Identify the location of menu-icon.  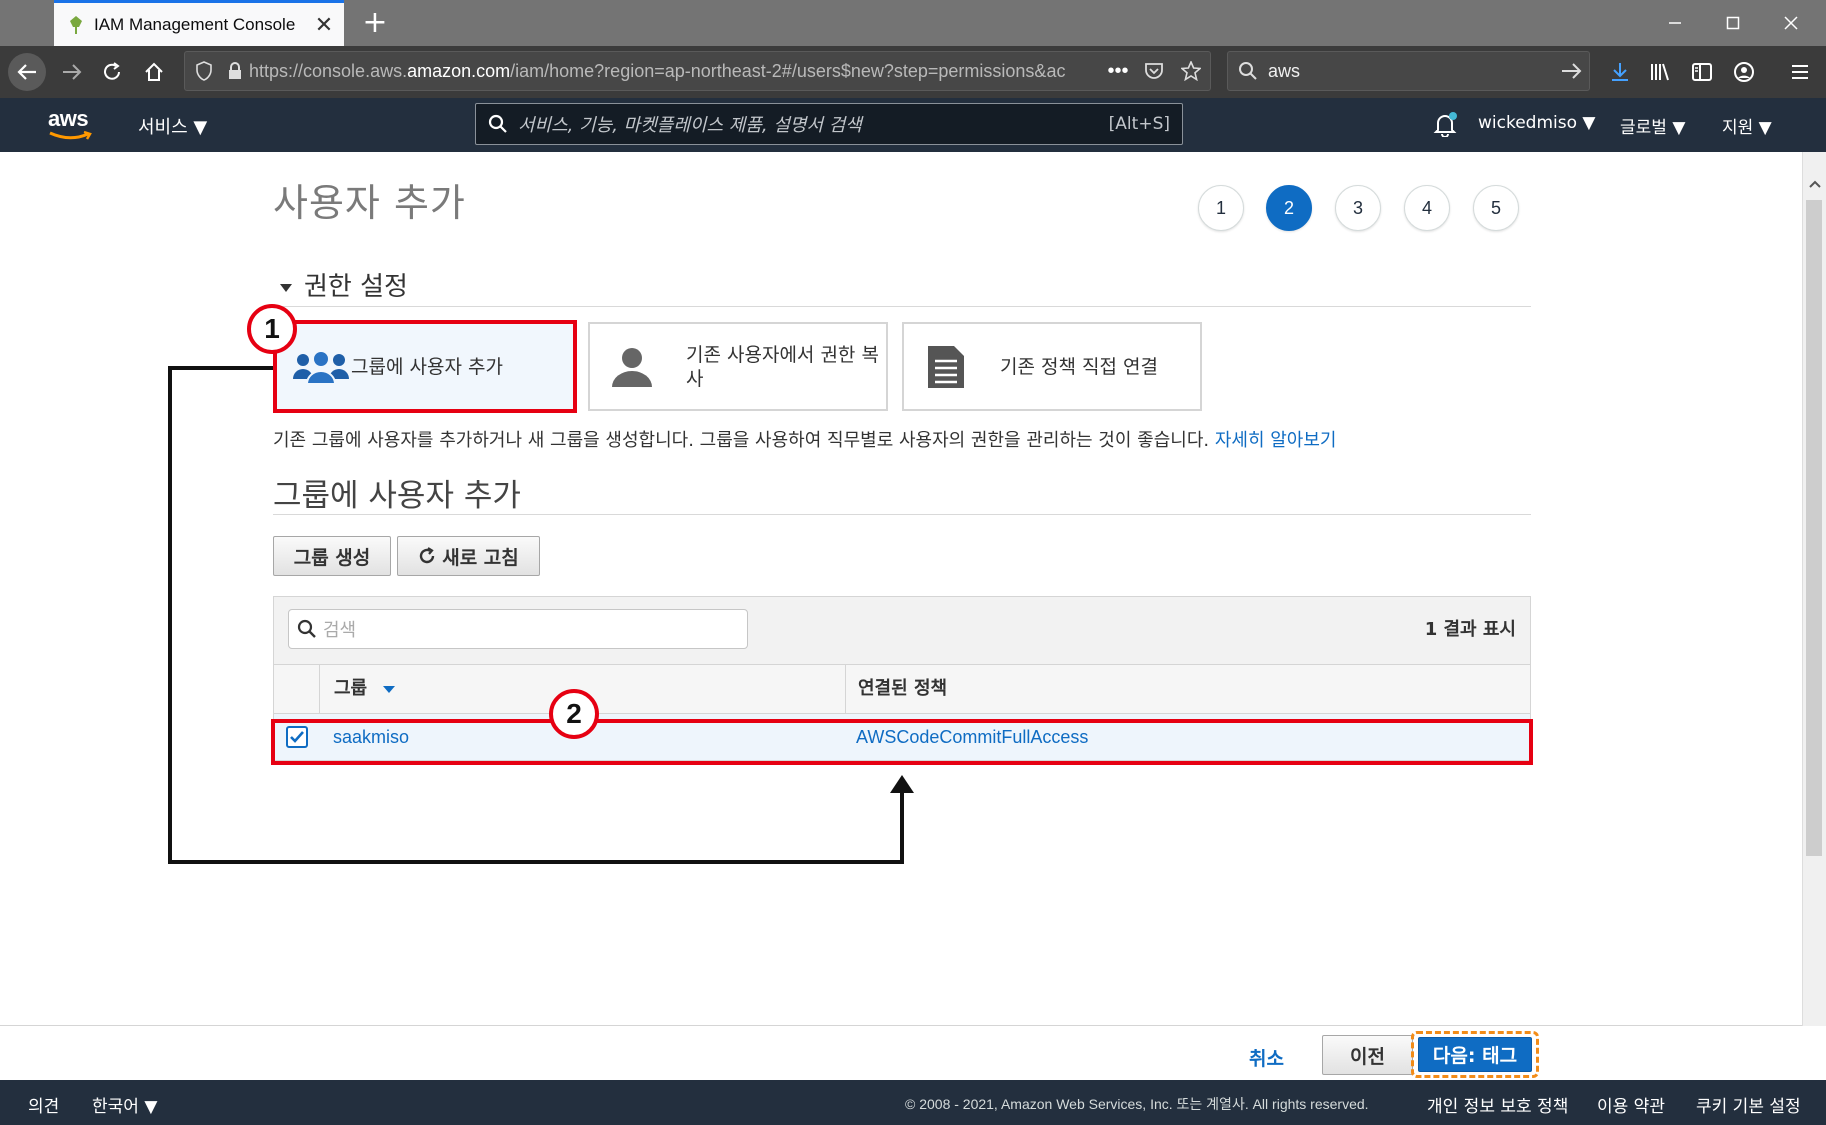
(1800, 72).